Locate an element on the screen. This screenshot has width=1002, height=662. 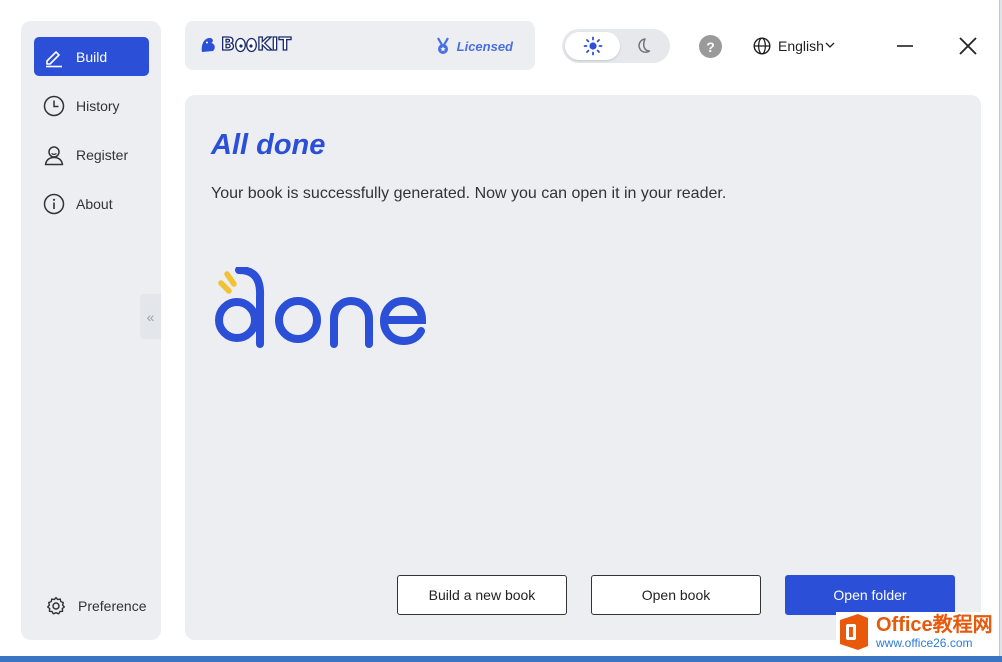
license-label: Licensed is located at coordinates (484, 46).